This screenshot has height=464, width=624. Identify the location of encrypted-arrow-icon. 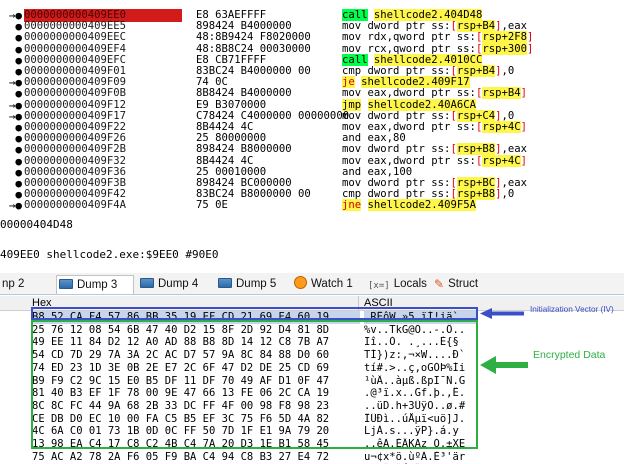
(504, 365).